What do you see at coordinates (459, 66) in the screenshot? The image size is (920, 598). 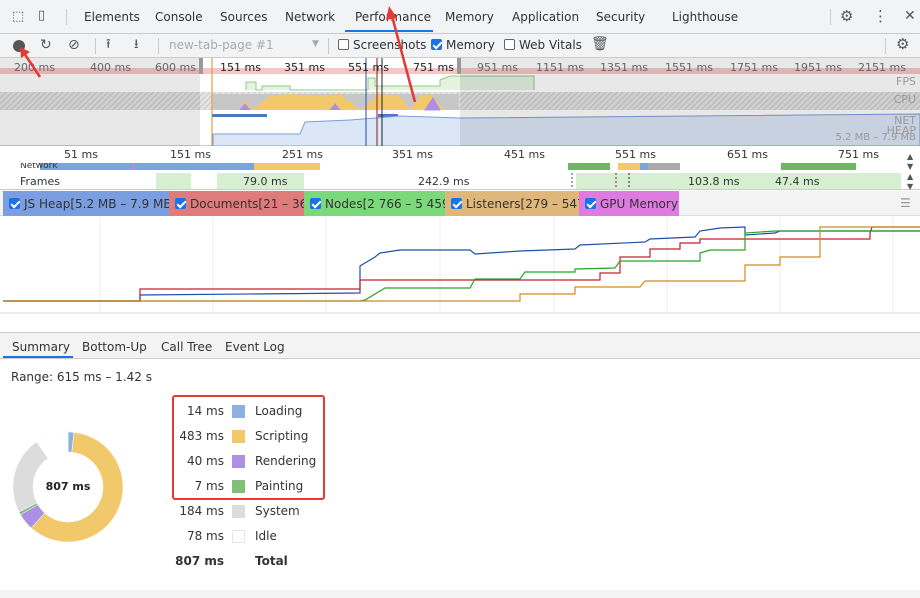 I see `selection-handle-right` at bounding box center [459, 66].